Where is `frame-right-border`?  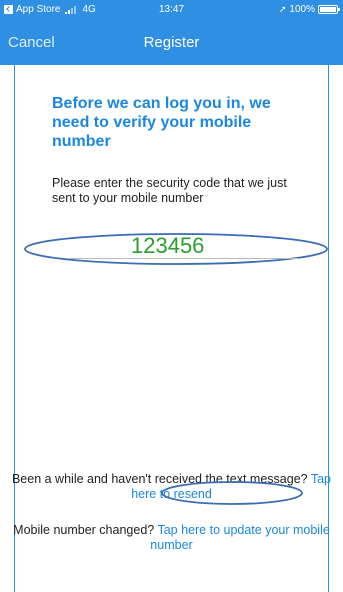 frame-right-border is located at coordinates (328, 328).